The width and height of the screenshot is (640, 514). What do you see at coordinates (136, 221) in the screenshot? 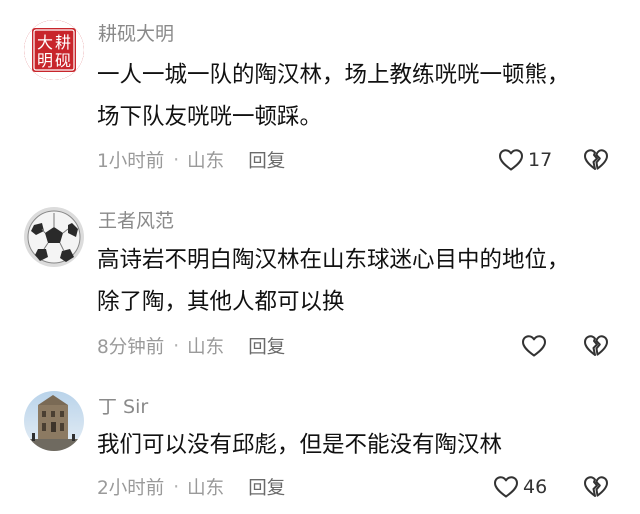
I see `username: 王者风范` at bounding box center [136, 221].